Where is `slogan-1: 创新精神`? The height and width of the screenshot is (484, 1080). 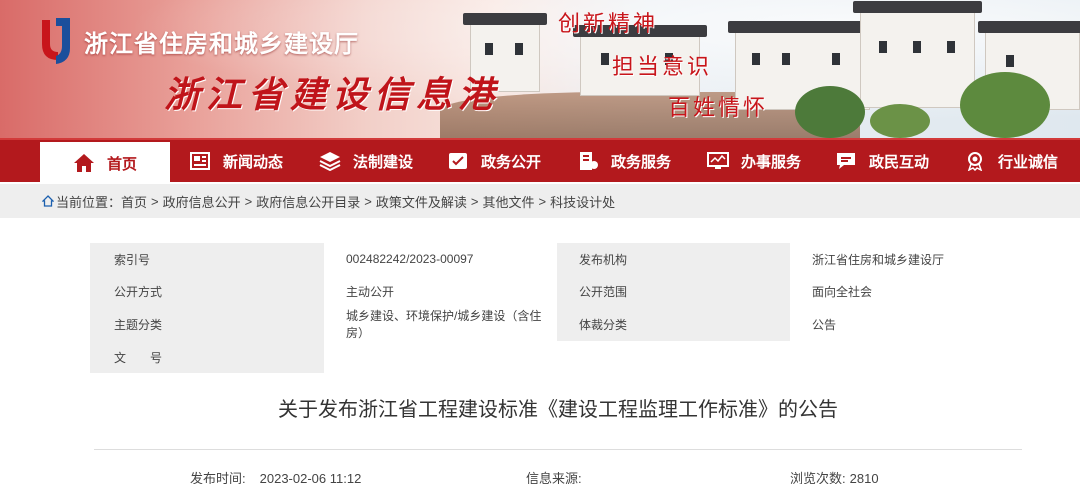
slogan-1: 创新精神 is located at coordinates (608, 24).